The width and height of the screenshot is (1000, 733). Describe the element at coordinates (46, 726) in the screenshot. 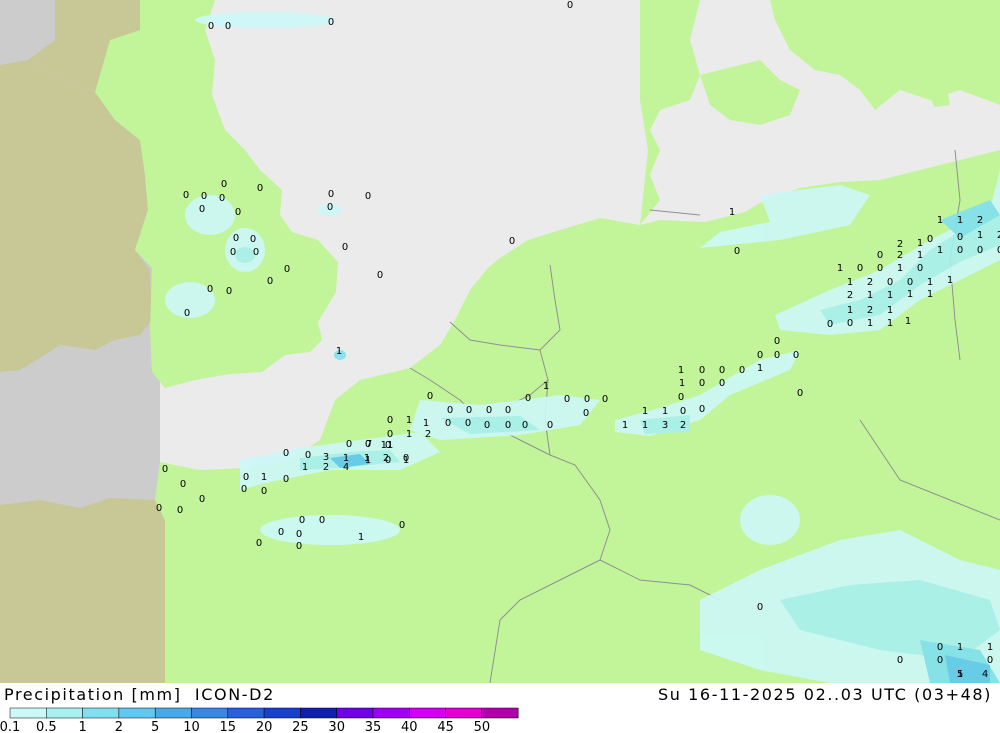

I see `legend-tick-label: 0.5` at that location.